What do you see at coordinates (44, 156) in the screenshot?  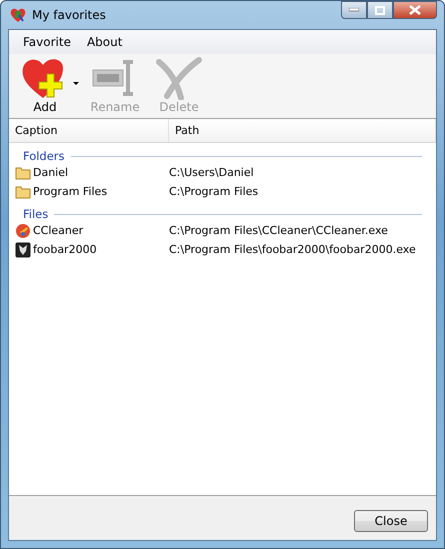 I see `group-header: Folders` at bounding box center [44, 156].